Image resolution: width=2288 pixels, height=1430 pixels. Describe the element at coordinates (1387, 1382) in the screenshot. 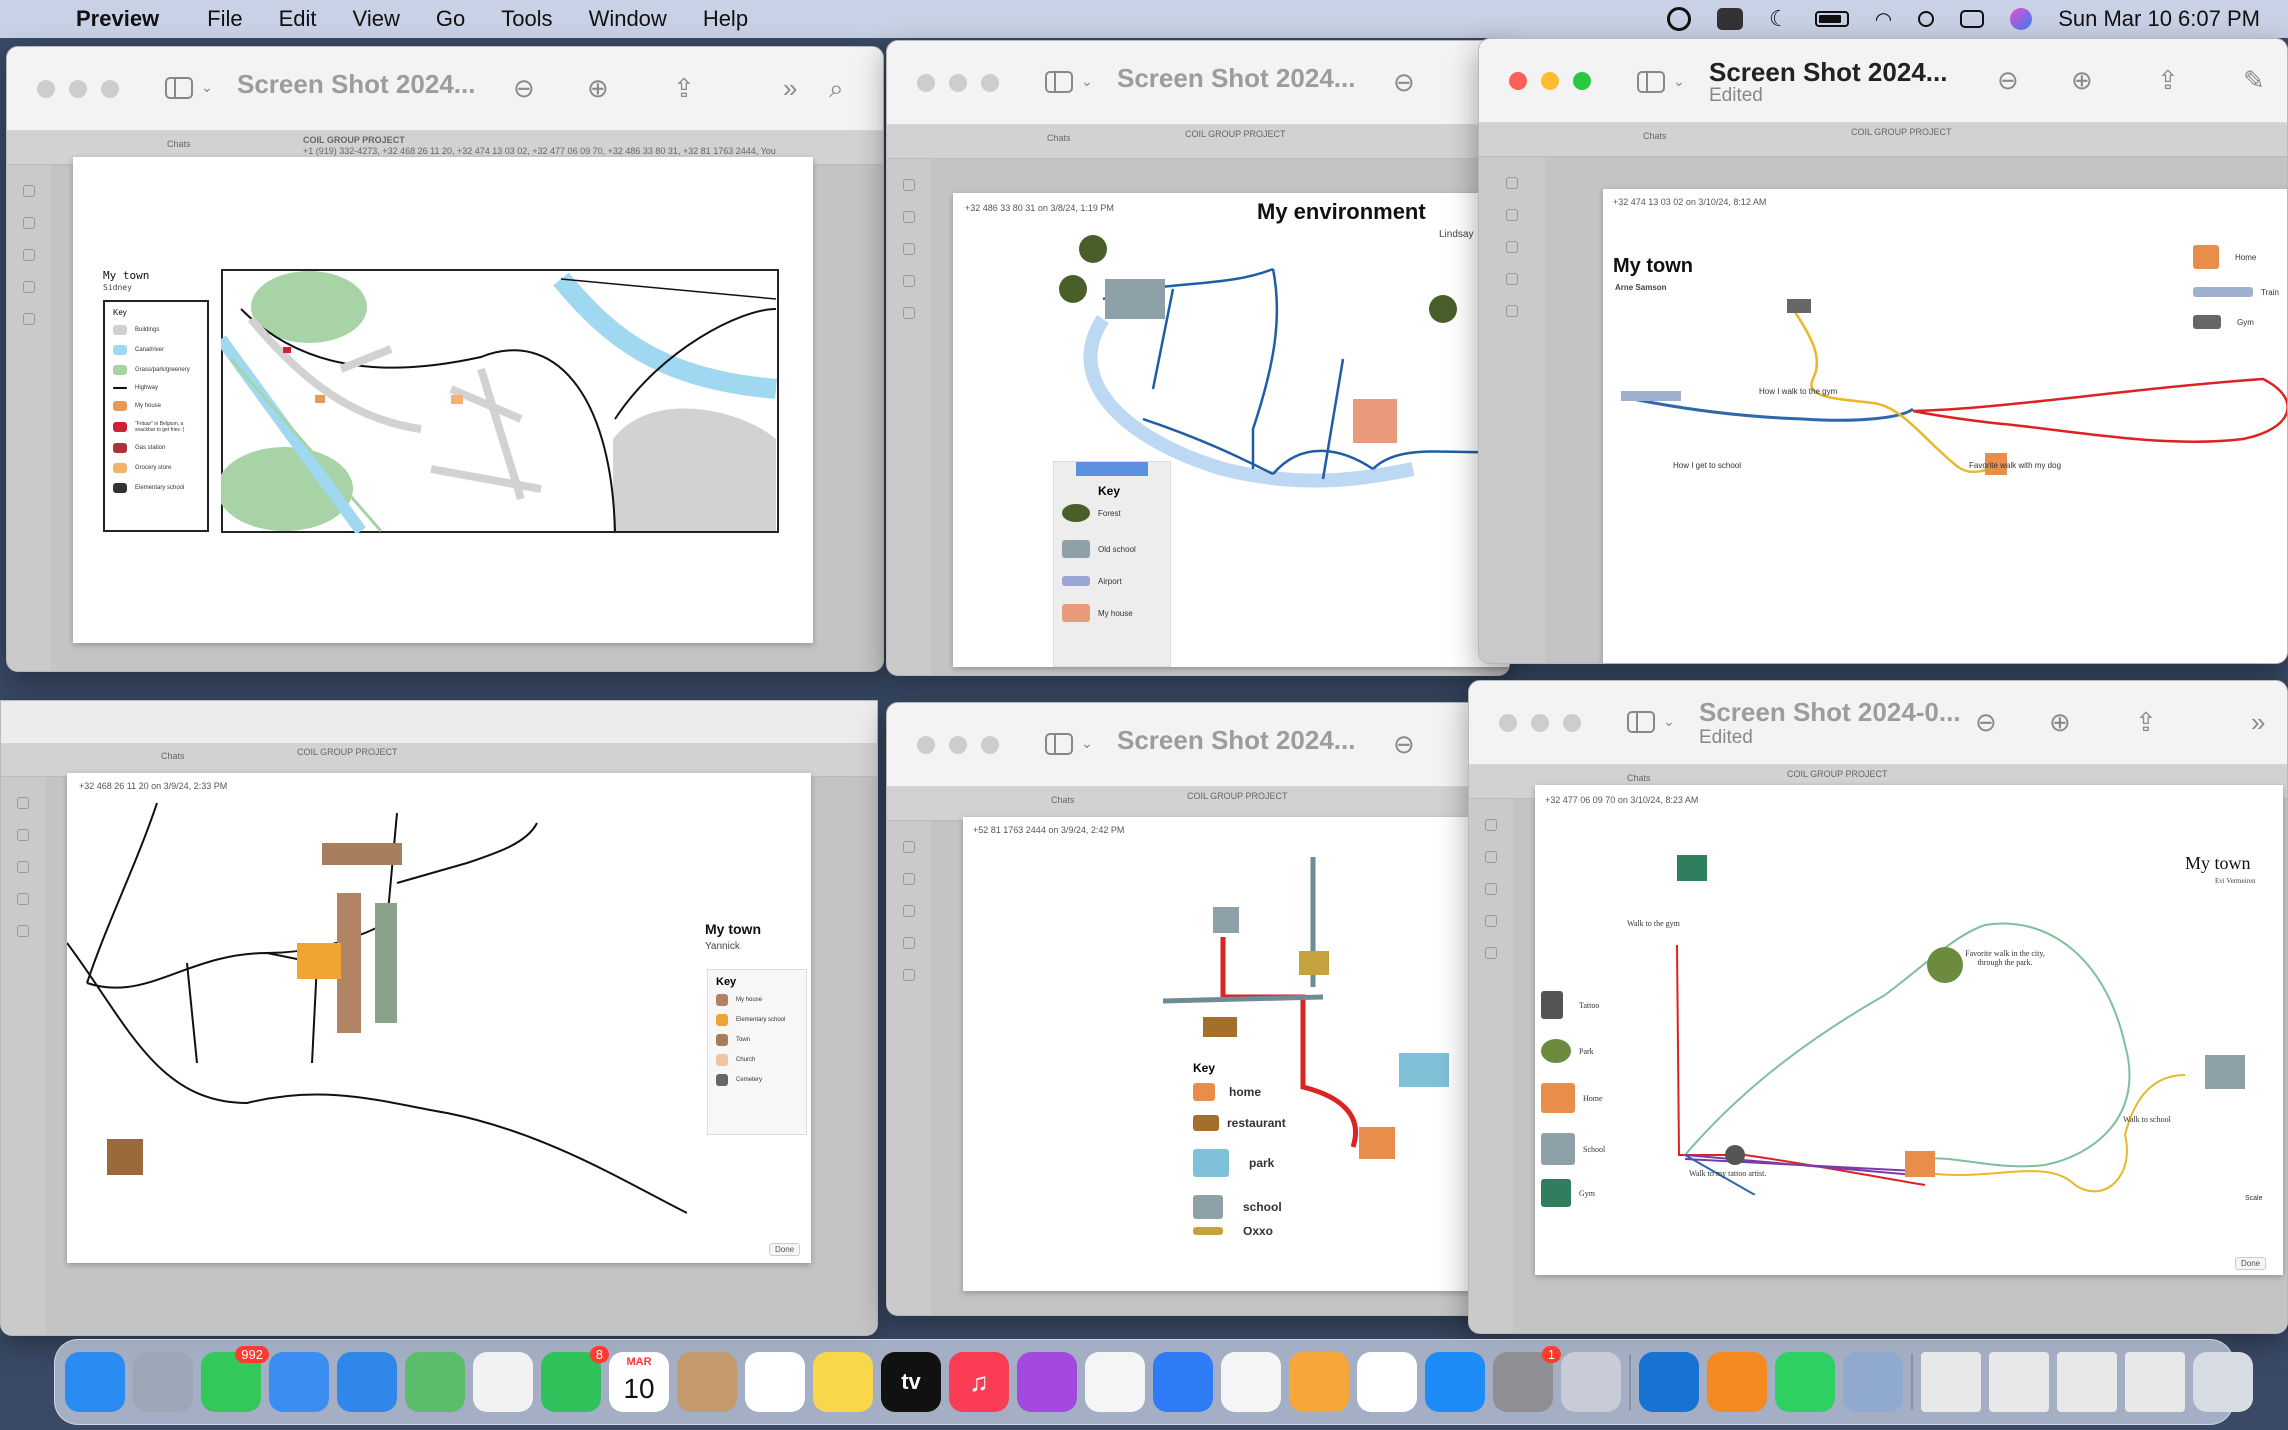

I see `chrome-icon` at that location.